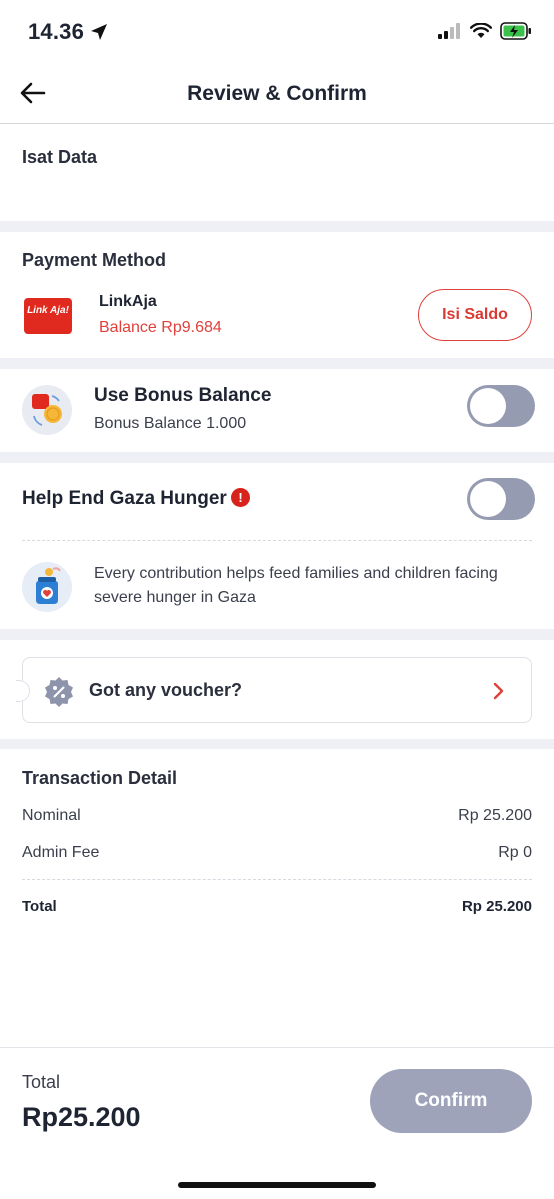 The width and height of the screenshot is (554, 1199). What do you see at coordinates (450, 33) in the screenshot?
I see `cellular-signal-icon` at bounding box center [450, 33].